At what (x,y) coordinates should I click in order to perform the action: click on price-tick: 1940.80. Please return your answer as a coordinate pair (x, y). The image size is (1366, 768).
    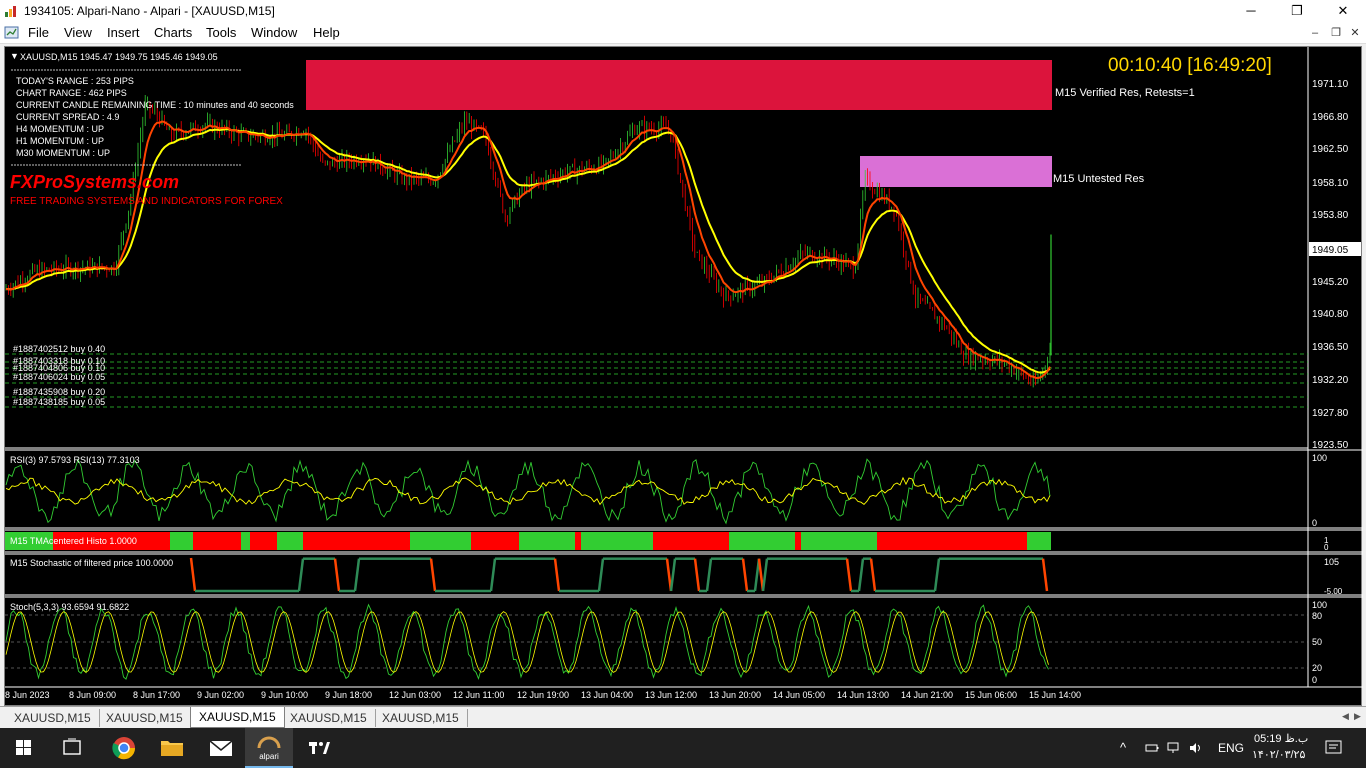
    Looking at the image, I should click on (1330, 314).